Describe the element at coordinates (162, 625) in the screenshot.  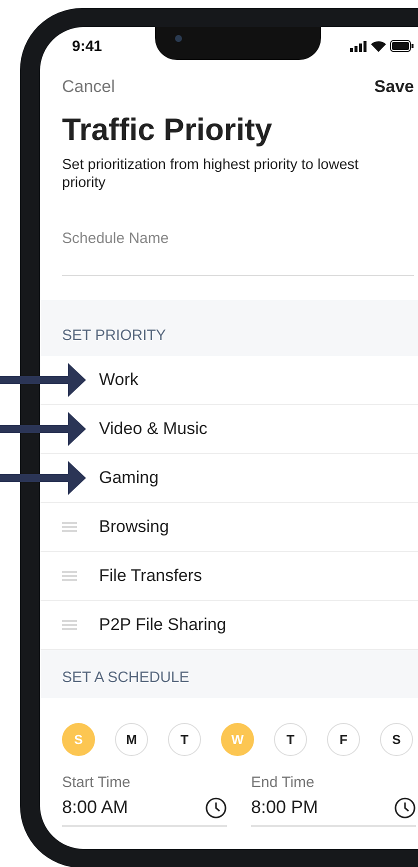
I see `priority-label: P2P File Sharing` at that location.